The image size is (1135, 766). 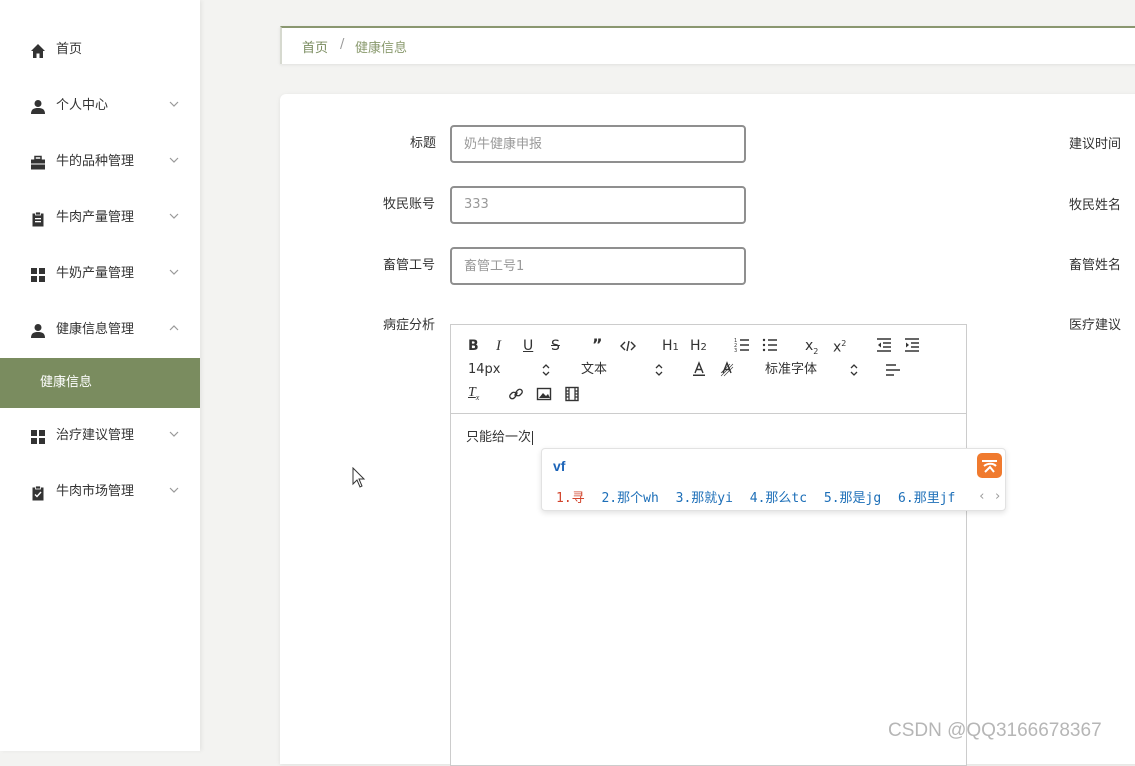 I want to click on clipboard-icon, so click(x=38, y=219).